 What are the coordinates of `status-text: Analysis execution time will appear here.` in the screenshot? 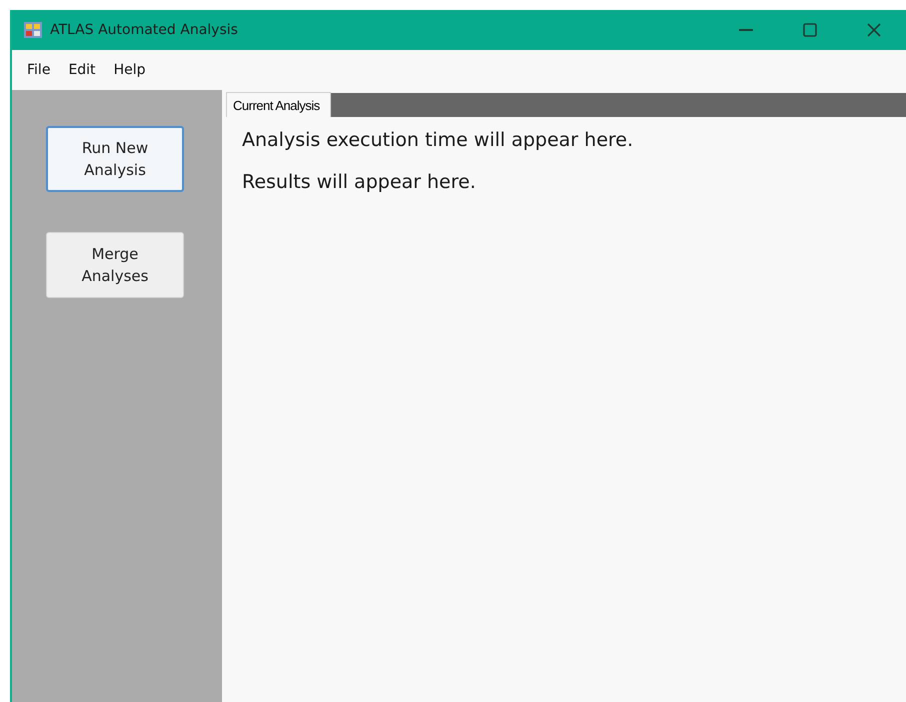 It's located at (438, 140).